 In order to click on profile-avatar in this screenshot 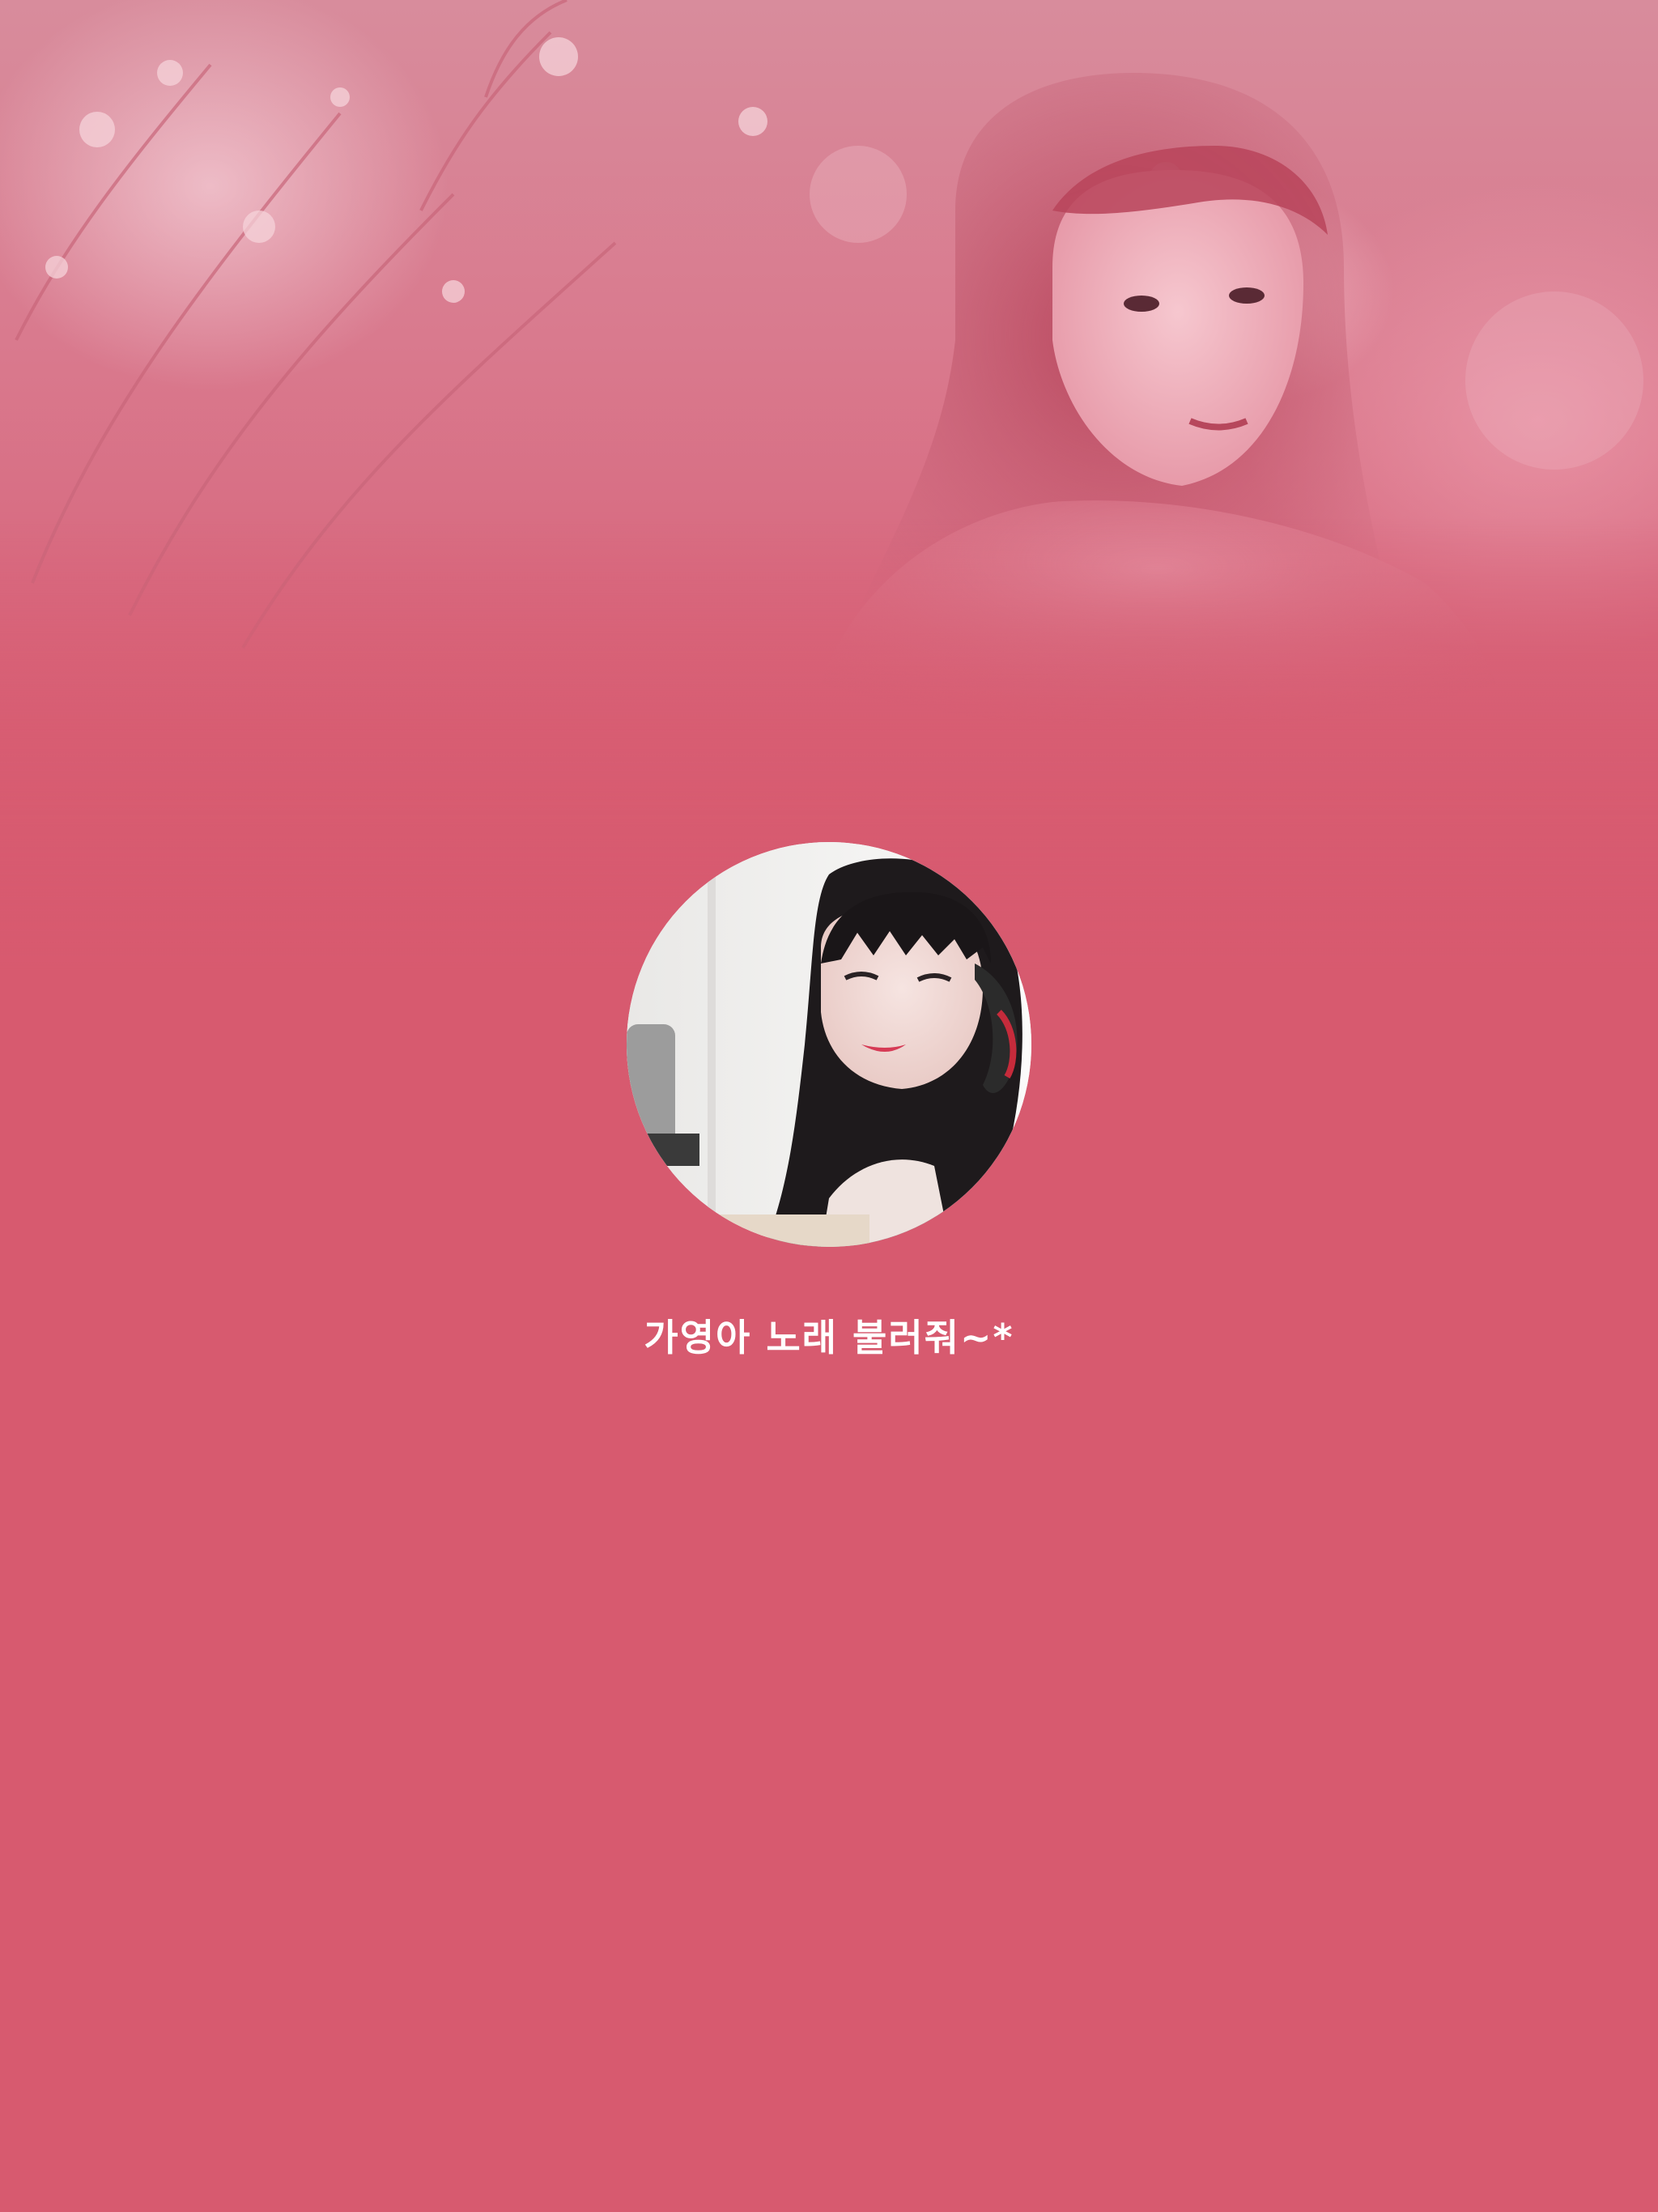, I will do `click(829, 1045)`.